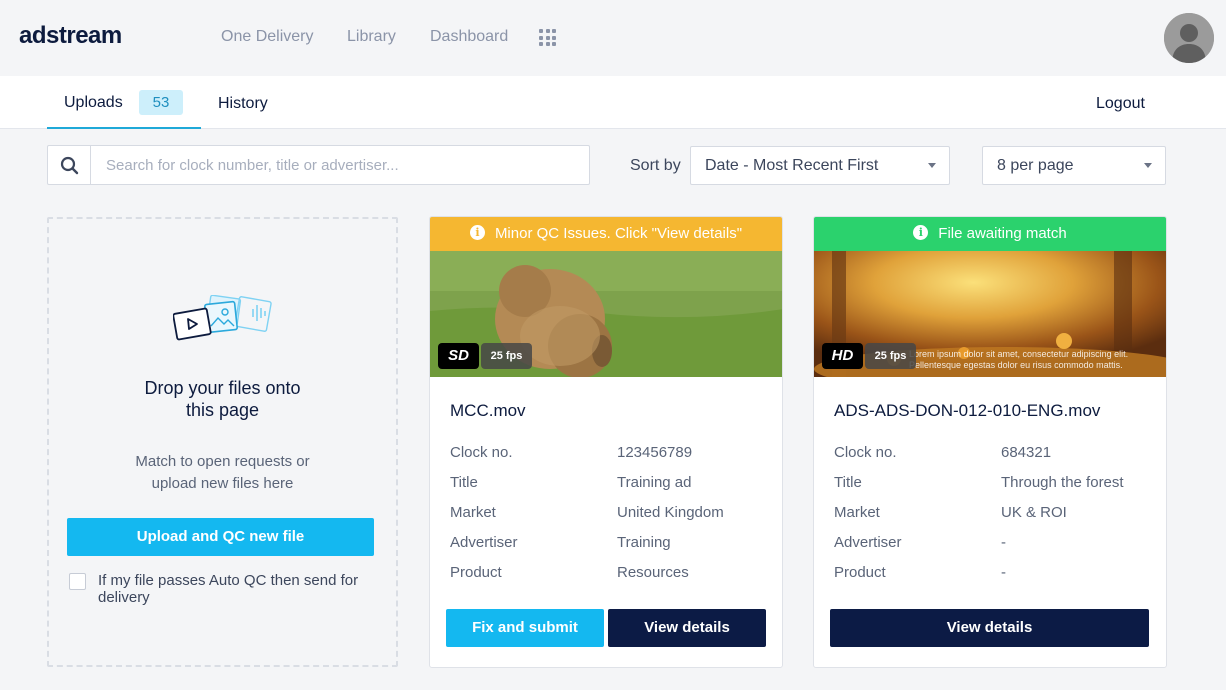  Describe the element at coordinates (569, 572) in the screenshot. I see `metadata-row: Product Resources` at that location.